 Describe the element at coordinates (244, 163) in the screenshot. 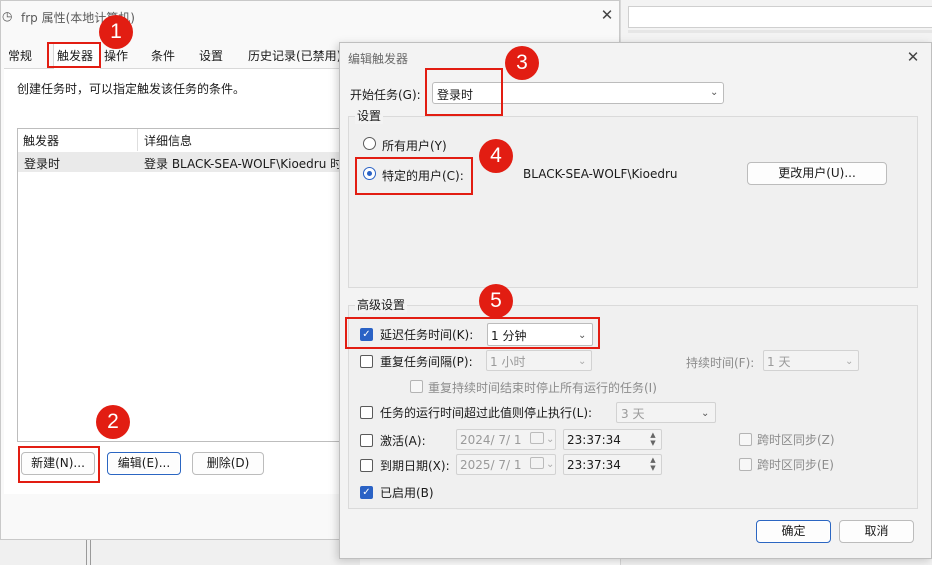

I see `row-details-cell: 登录 BLACK-SEA-WOLF\Kioedru 时` at that location.